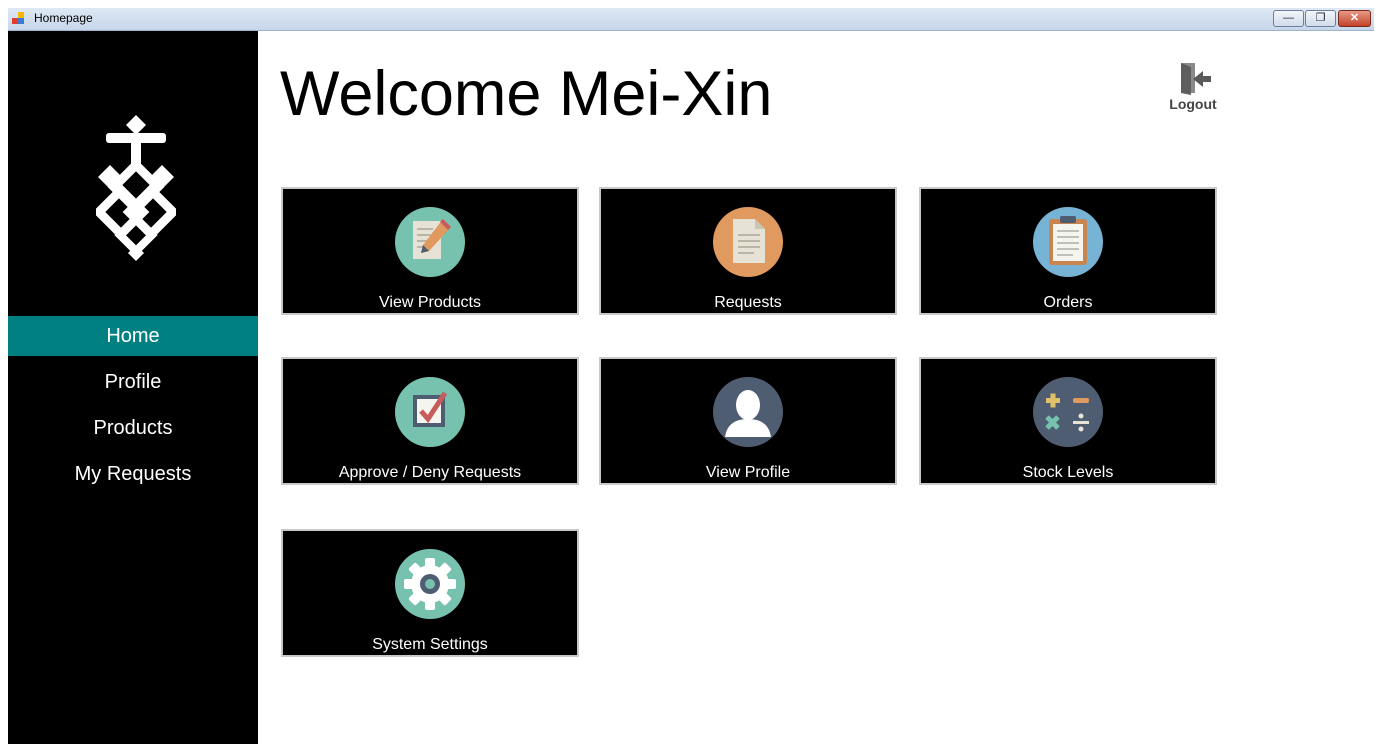  I want to click on restore-icon: ❐, so click(1320, 18).